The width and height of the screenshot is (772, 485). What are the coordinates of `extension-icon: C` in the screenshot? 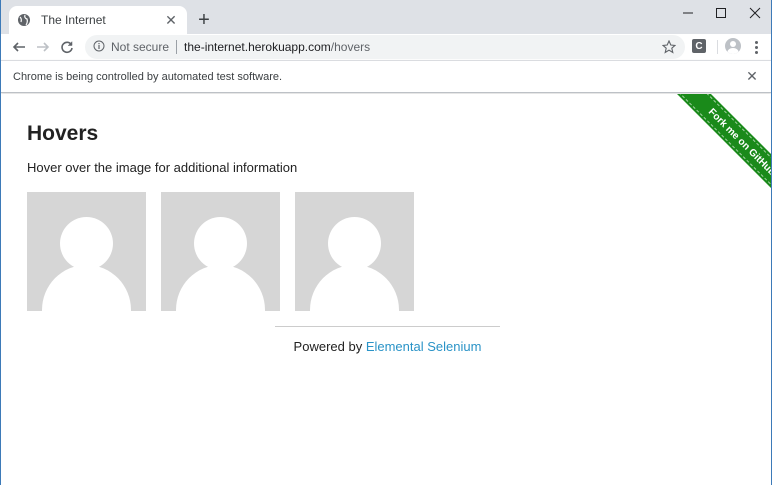 It's located at (699, 46).